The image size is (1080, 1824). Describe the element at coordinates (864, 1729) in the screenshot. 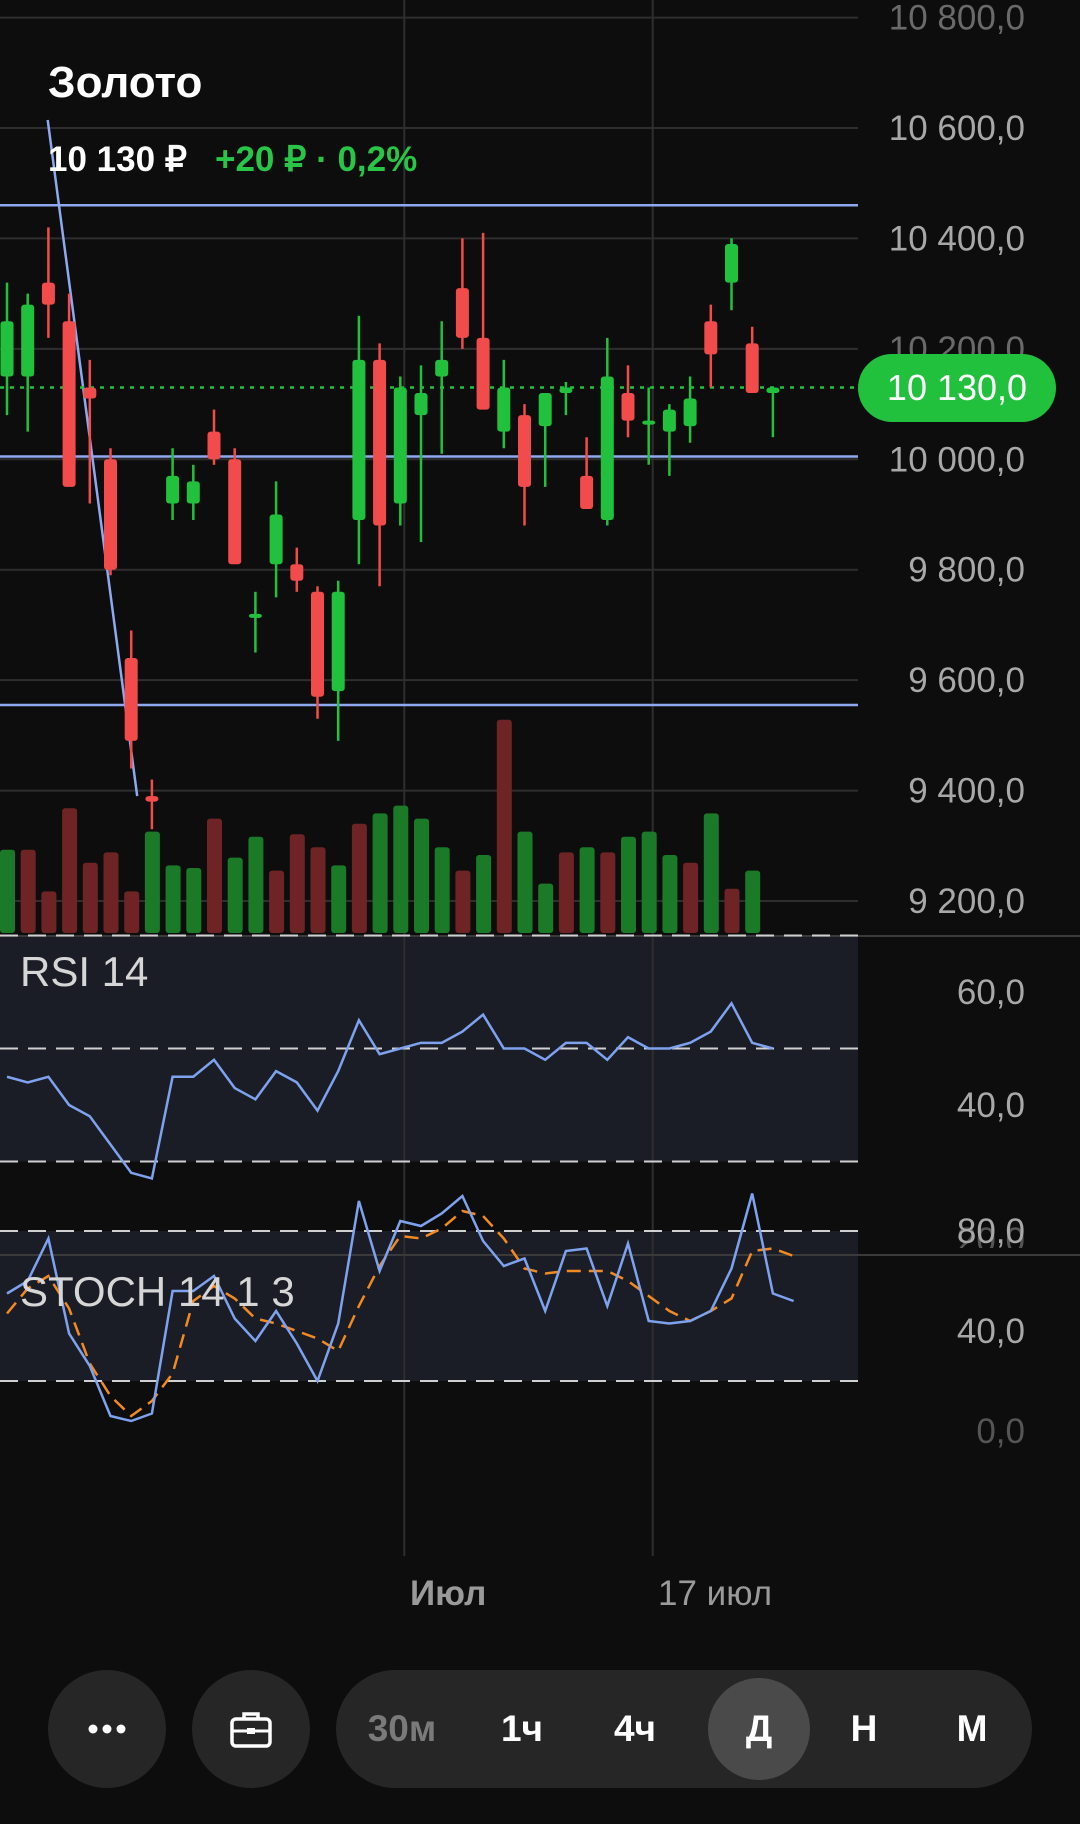

I see `timeframe-week: Н` at that location.